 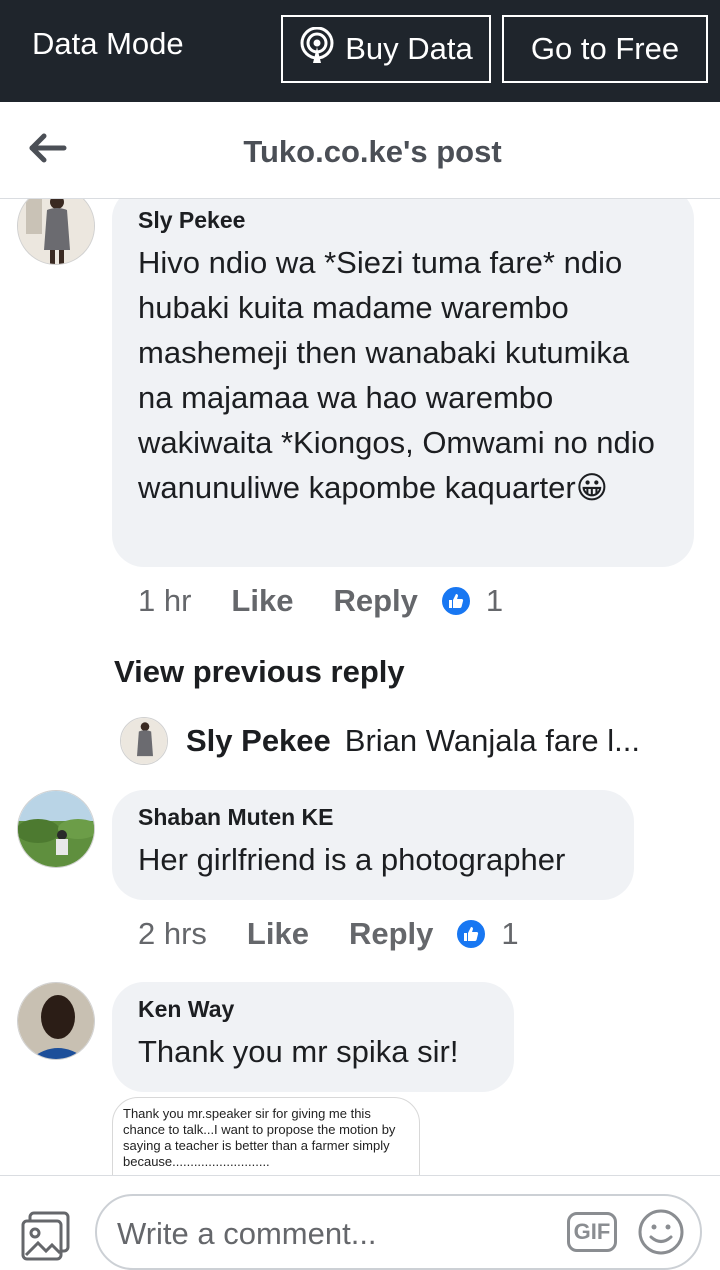 I want to click on buy-data-button: Buy Data, so click(x=386, y=49).